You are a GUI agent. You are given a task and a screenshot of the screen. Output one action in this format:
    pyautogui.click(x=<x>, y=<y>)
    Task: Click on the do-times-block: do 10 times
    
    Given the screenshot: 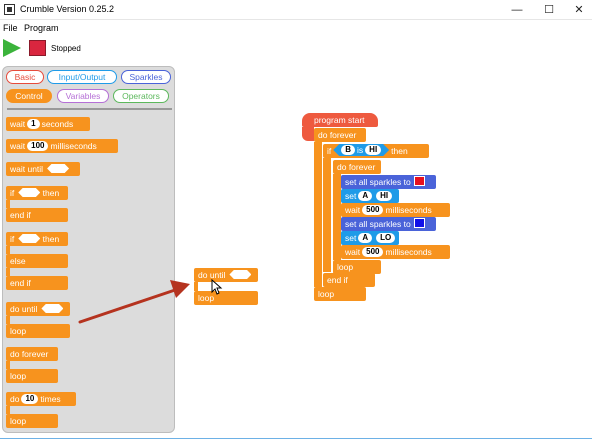 What is the action you would take?
    pyautogui.click(x=41, y=399)
    